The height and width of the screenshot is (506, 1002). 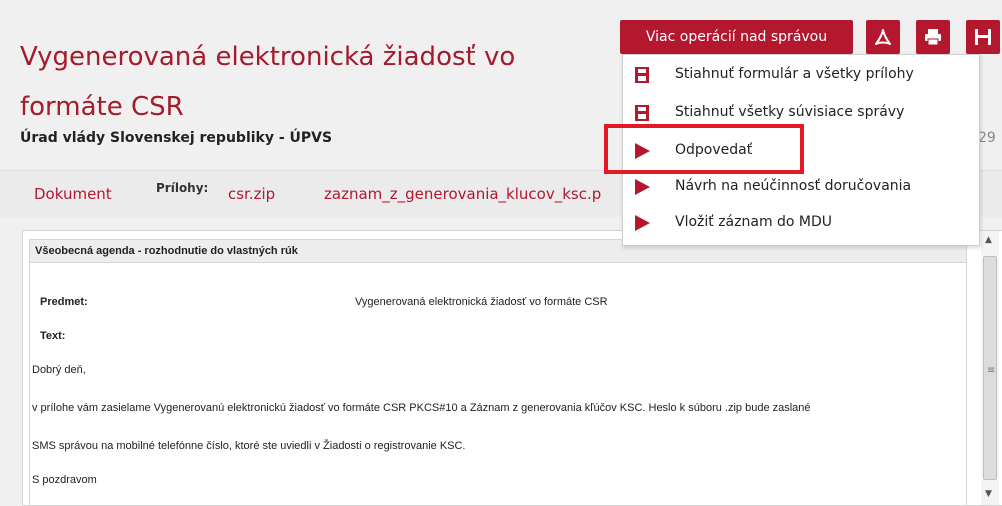 I want to click on pdf-icon, so click(x=883, y=37).